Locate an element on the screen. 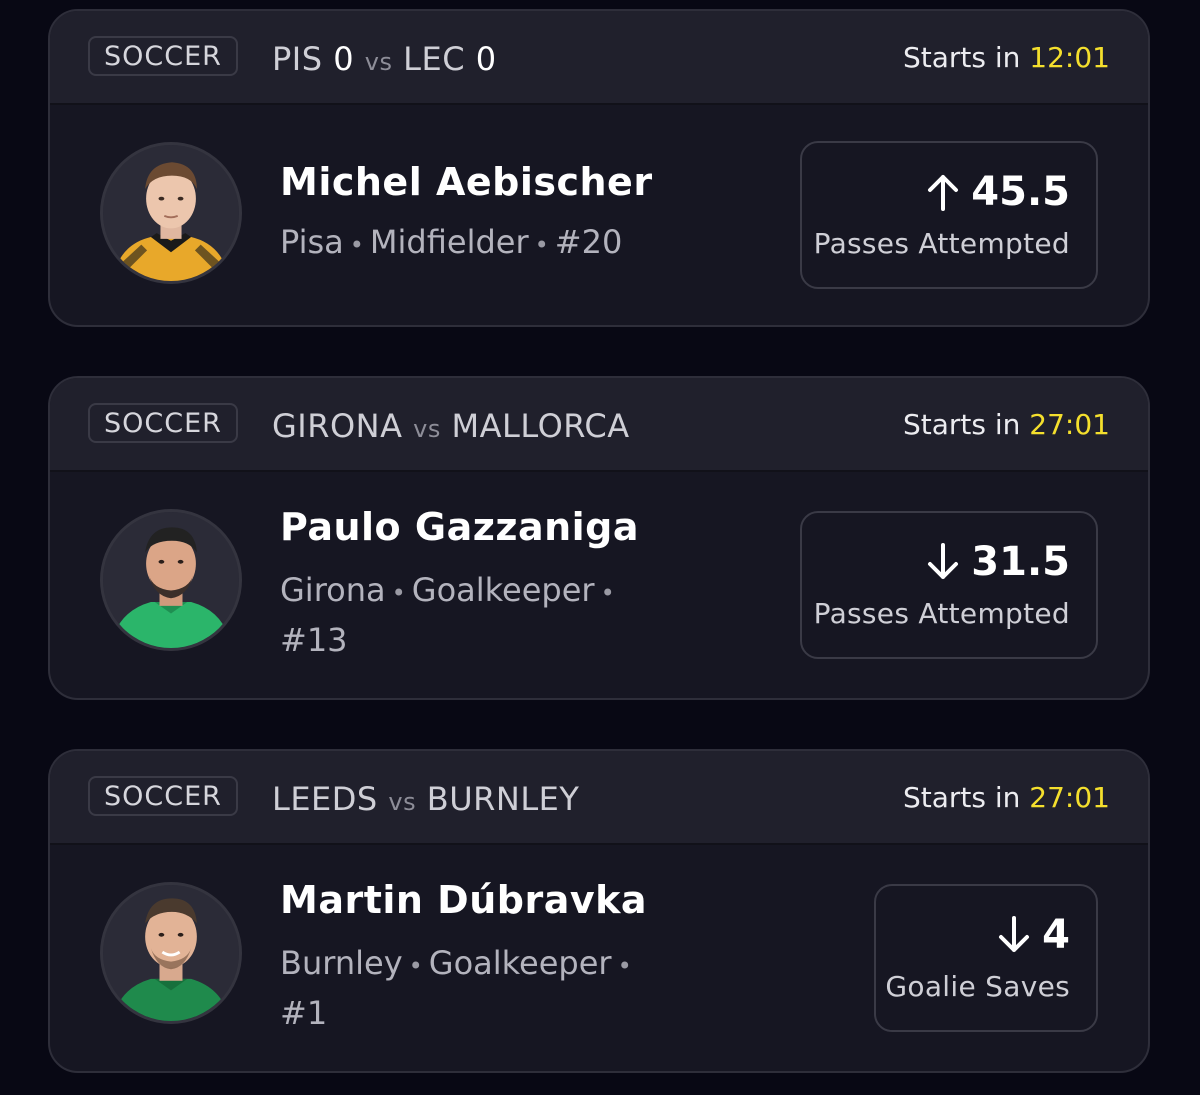  matchup: LEEDS vs BURNLEY is located at coordinates (425, 800).